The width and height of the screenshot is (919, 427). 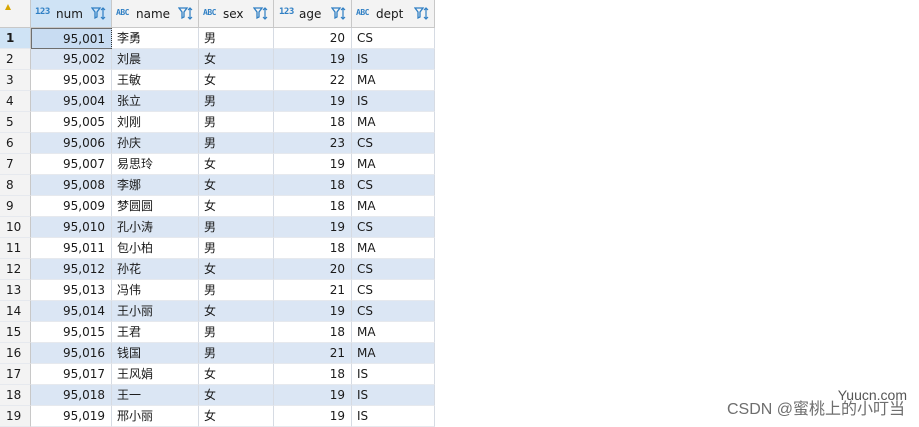 What do you see at coordinates (313, 143) in the screenshot?
I see `cell-age: 23` at bounding box center [313, 143].